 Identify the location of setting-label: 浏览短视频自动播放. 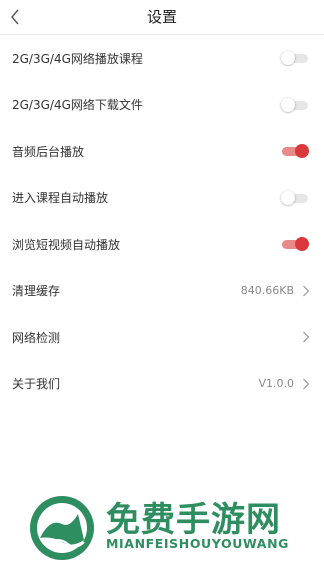
(66, 244).